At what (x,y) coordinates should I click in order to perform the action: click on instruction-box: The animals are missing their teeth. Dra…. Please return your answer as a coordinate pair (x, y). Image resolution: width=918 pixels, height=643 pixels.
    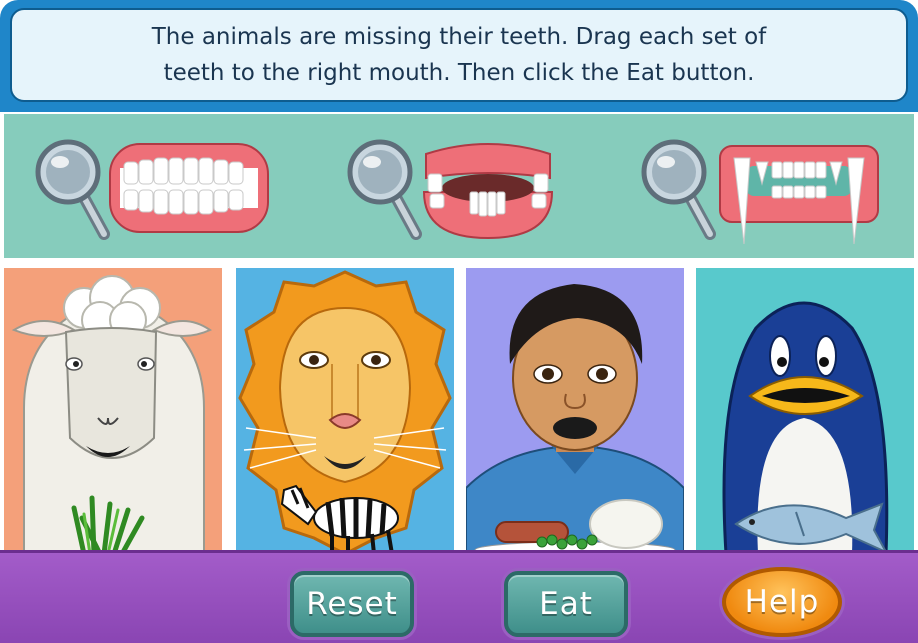
    Looking at the image, I should click on (459, 55).